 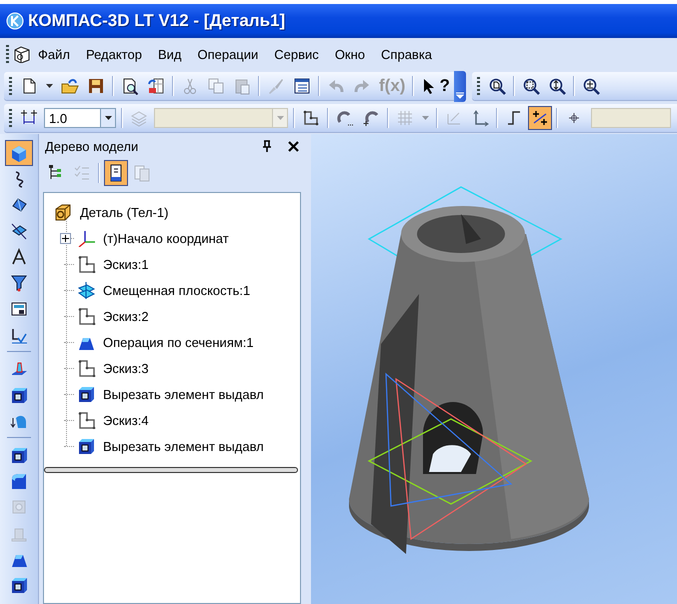 I want to click on tree-item: Эскиз:2, so click(x=126, y=316).